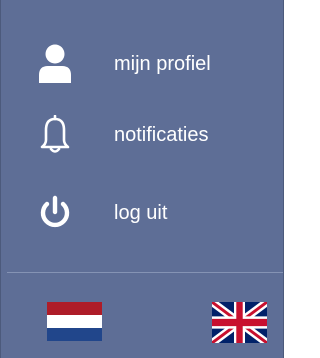 The image size is (320, 358). I want to click on menu-item-profile-label: mijn profiel, so click(162, 64).